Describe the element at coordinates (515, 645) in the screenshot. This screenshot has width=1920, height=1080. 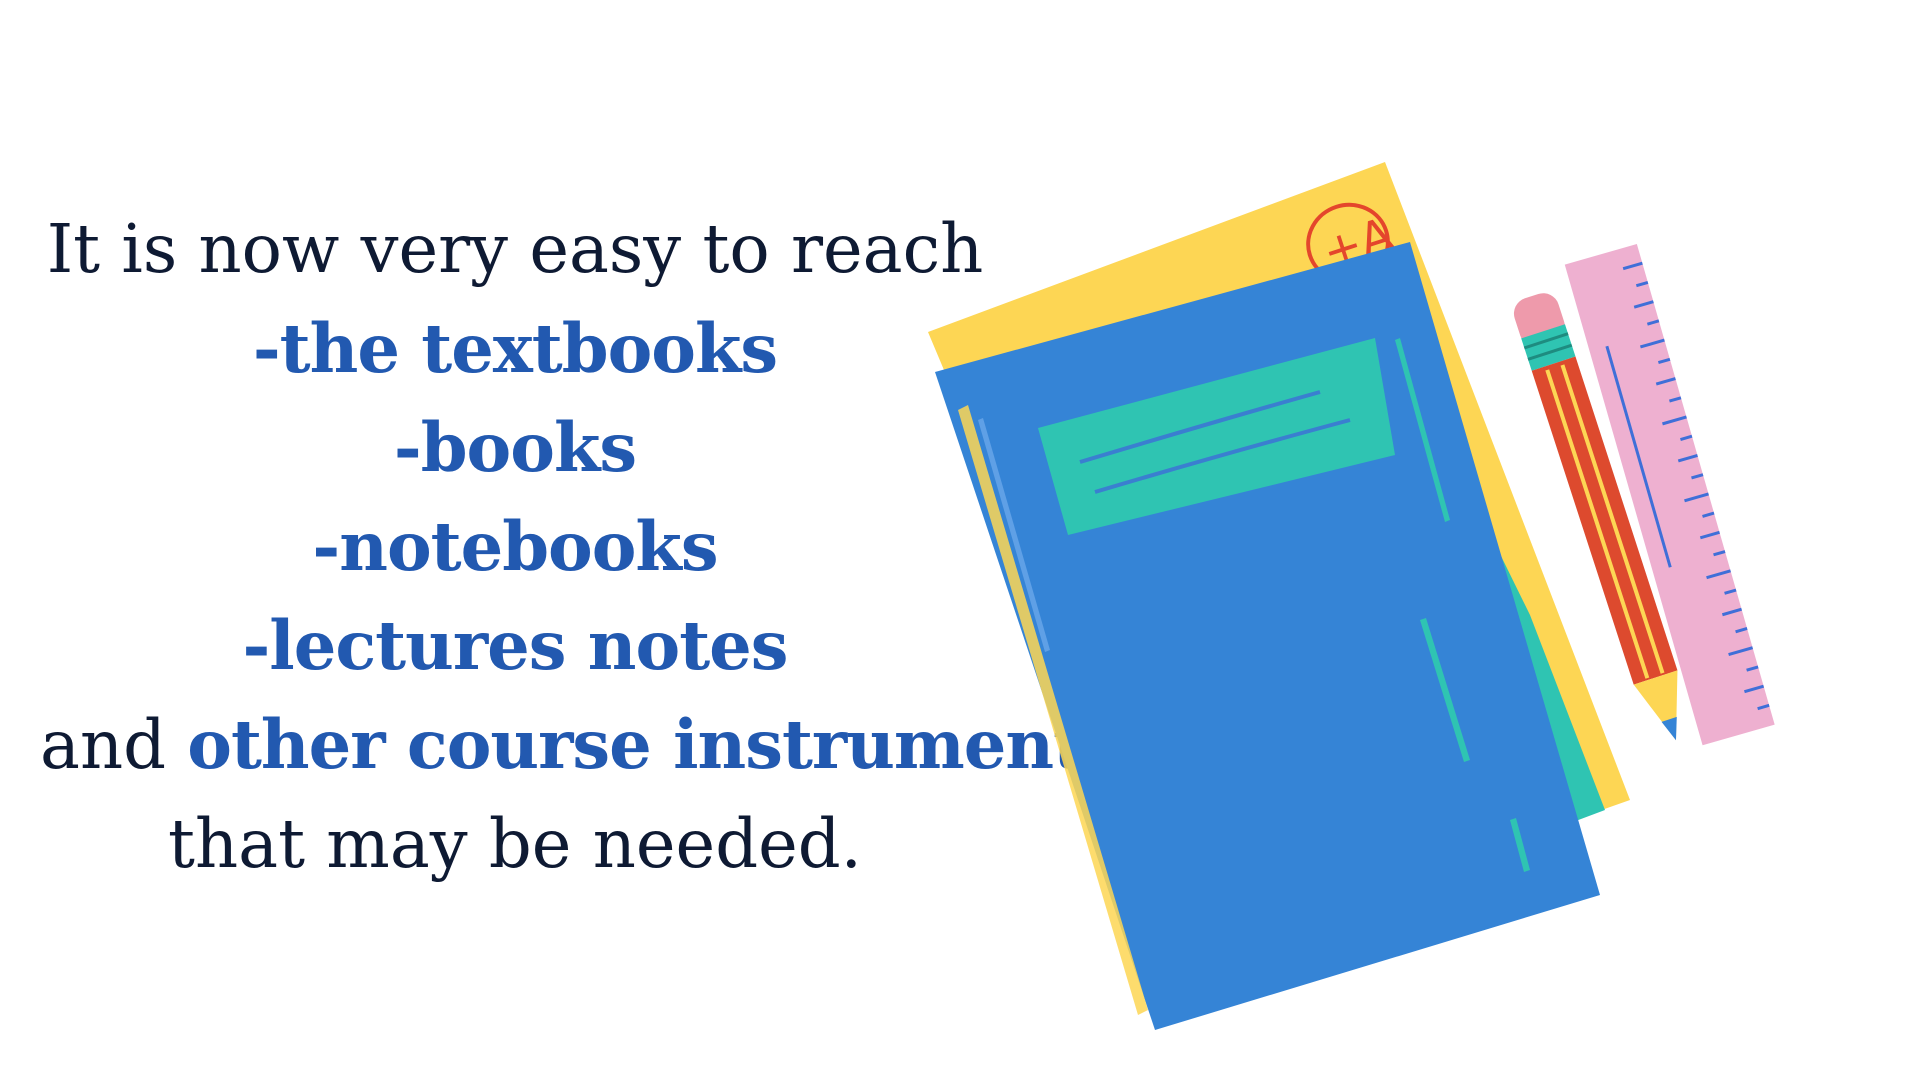
I see `item-lecture-notes: -lectures notes` at that location.